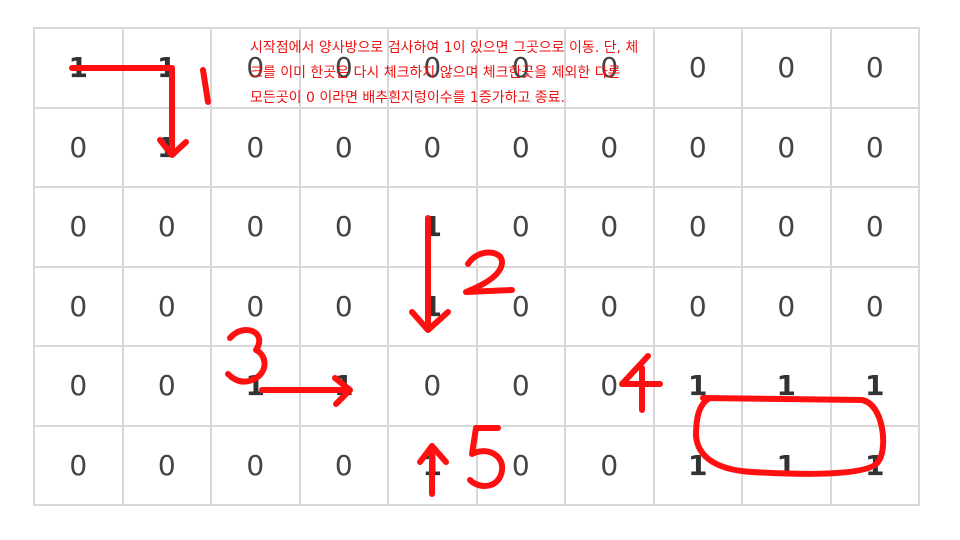  Describe the element at coordinates (407, 98) in the screenshot. I see `note-line-3: 모든곳이 0 이라면 배추흰지렁이수를 1증가하고 종료.` at that location.